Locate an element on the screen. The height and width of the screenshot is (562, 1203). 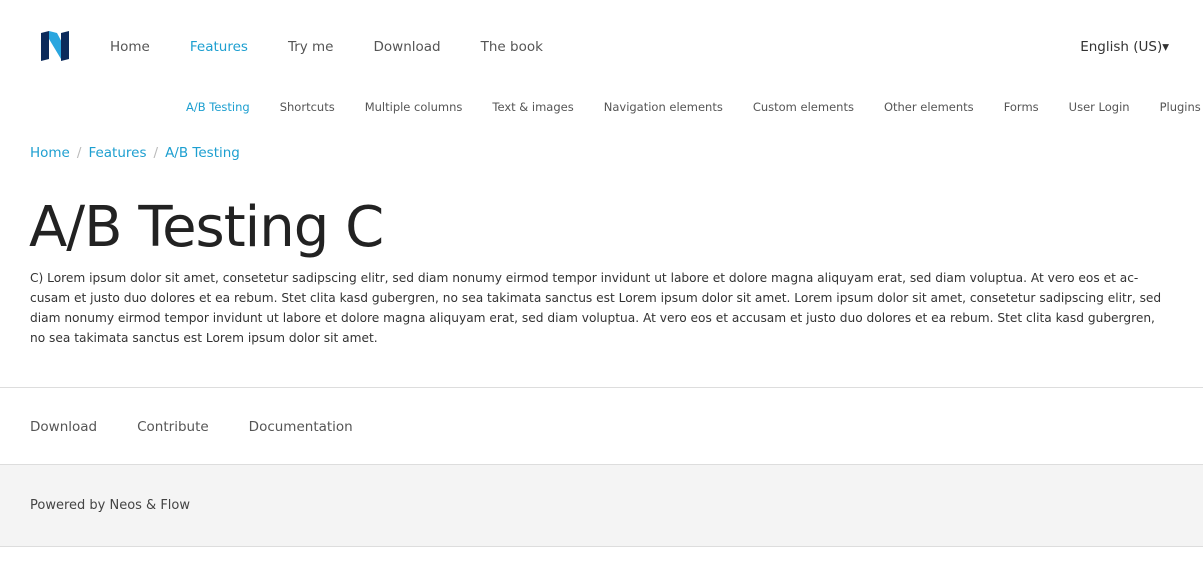
sub-nav-plugins: Plugins is located at coordinates (1180, 107).